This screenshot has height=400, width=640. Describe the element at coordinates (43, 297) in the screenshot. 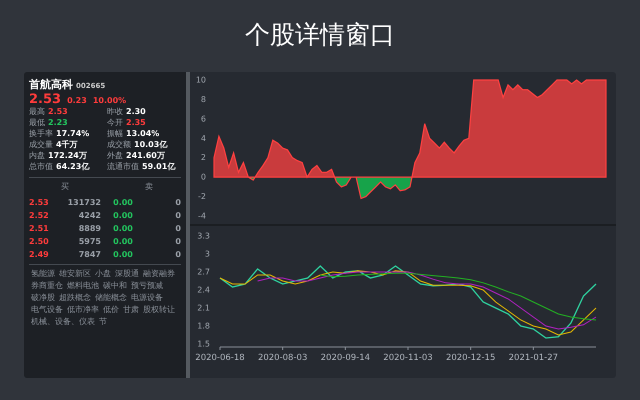

I see `concept-tag: 破净股` at that location.